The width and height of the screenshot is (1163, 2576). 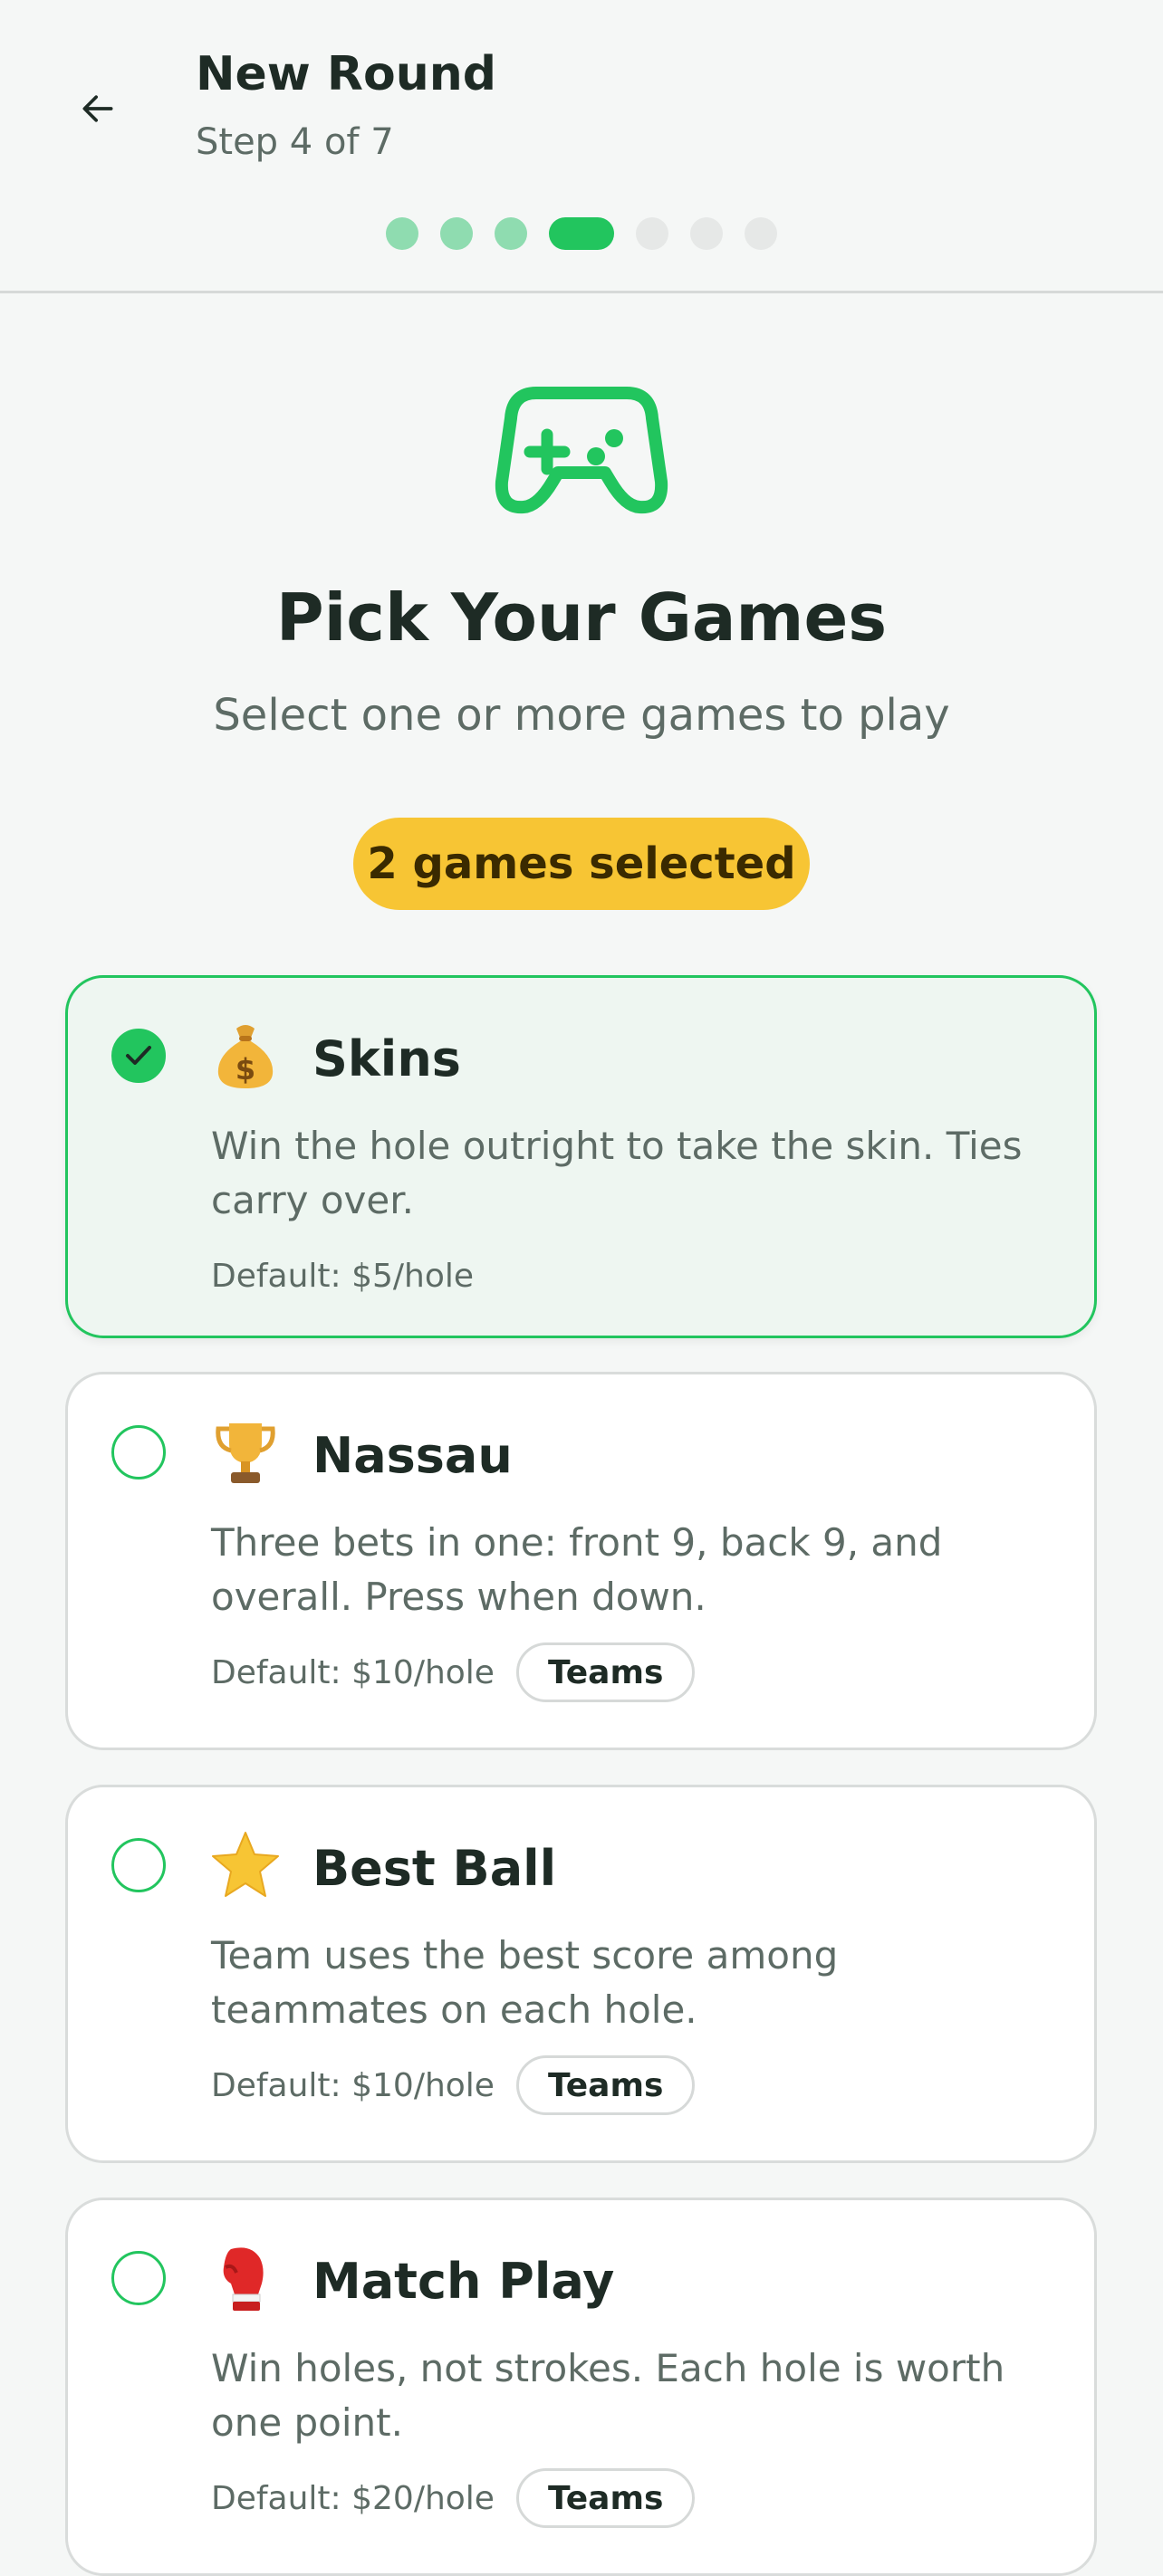 I want to click on game-title: Skins, so click(x=386, y=1058).